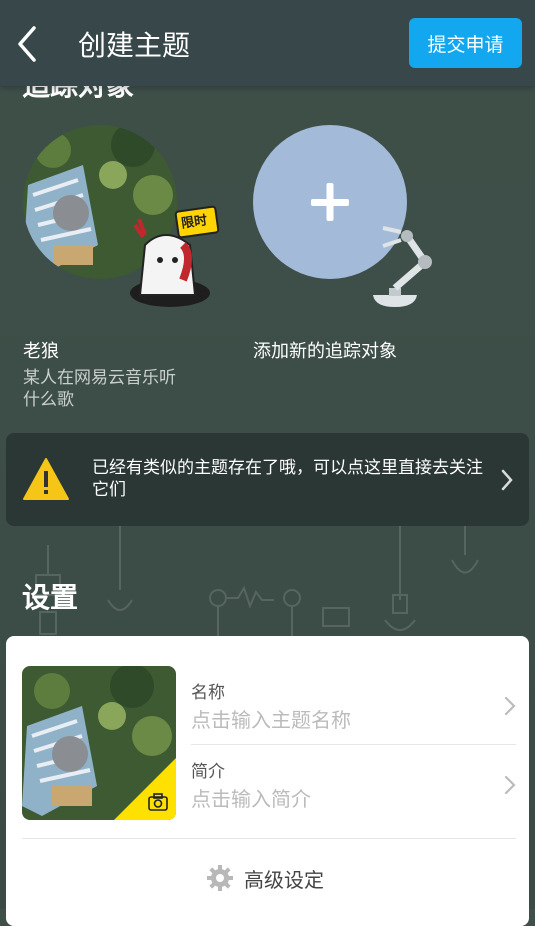 Image resolution: width=535 pixels, height=926 pixels. I want to click on notice-text: 已经有类似的主题存在了哦，可以点这里直接去关注它们, so click(287, 479).